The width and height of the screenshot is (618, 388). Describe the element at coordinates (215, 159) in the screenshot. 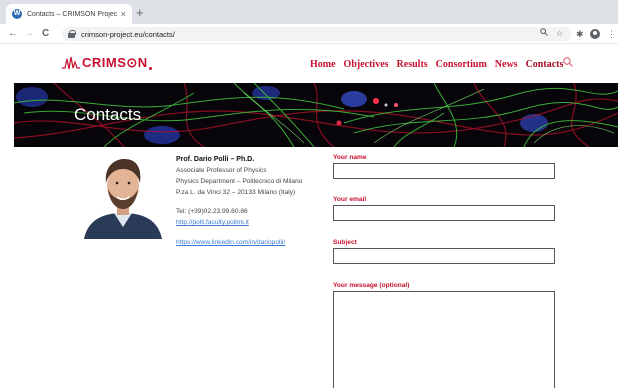

I see `person-name: Prof. Dario Polli – Ph.D.` at that location.